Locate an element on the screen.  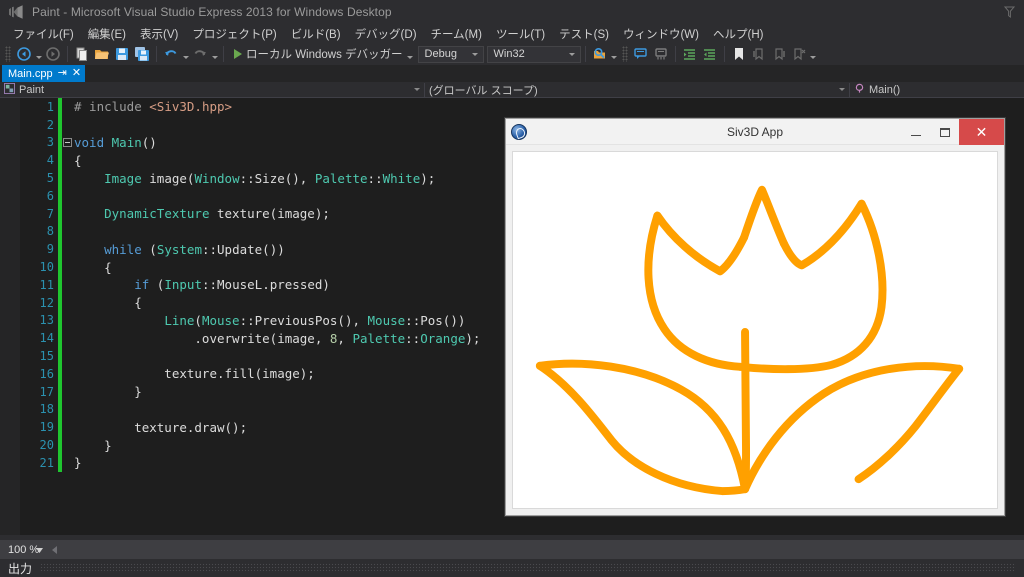
siv3d-title-bar: Siv3D App ✕ is located at coordinates (755, 132).